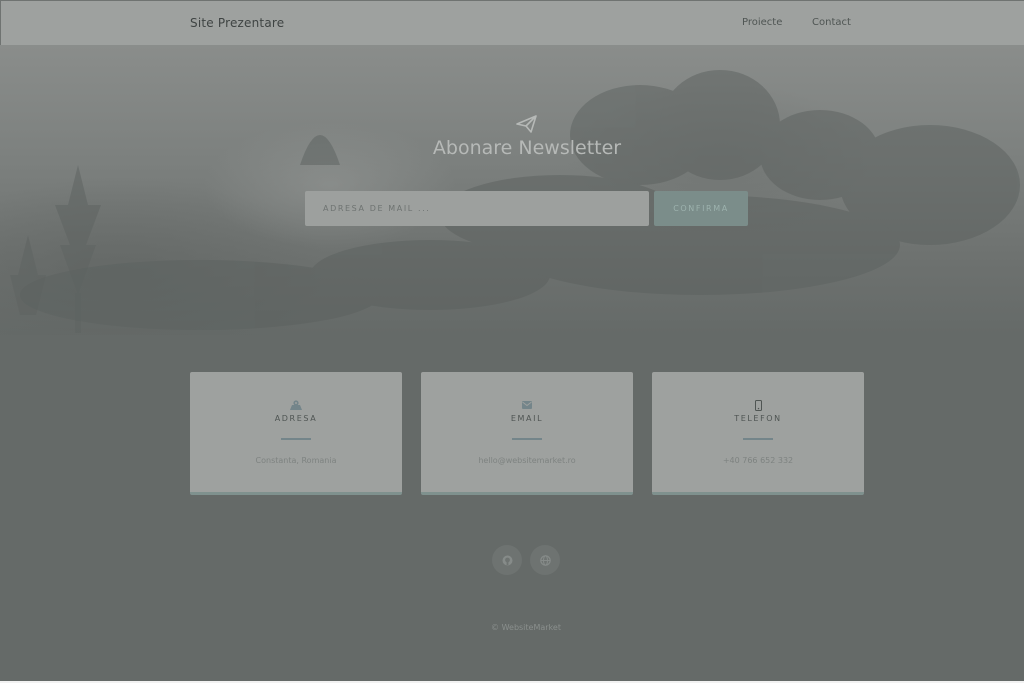 The height and width of the screenshot is (683, 1024). Describe the element at coordinates (296, 405) in the screenshot. I see `map-location-icon` at that location.